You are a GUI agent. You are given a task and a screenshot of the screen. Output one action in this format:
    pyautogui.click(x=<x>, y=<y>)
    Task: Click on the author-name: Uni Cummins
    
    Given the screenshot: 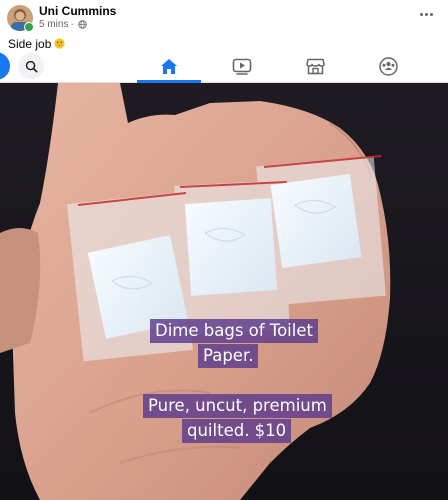 What is the action you would take?
    pyautogui.click(x=77, y=11)
    